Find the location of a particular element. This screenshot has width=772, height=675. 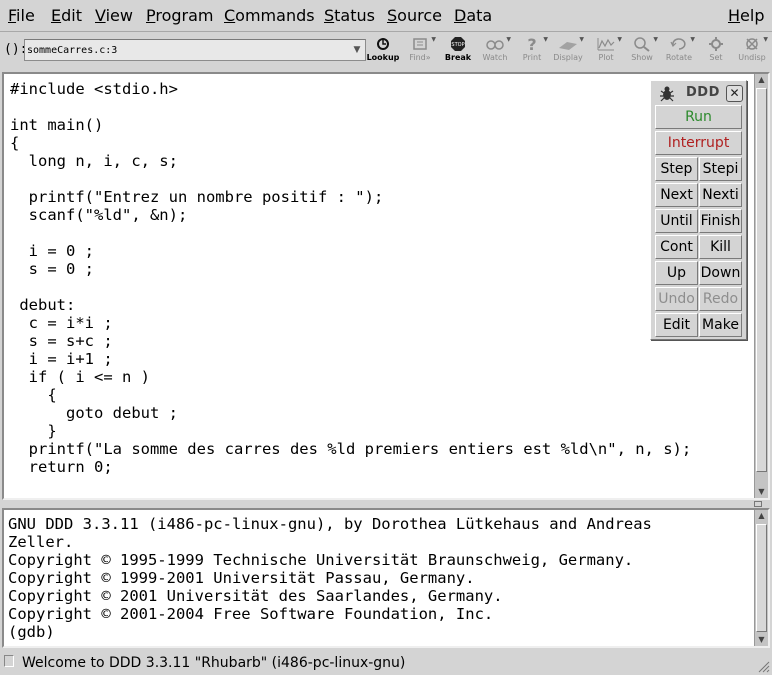

find-icon is located at coordinates (420, 44).